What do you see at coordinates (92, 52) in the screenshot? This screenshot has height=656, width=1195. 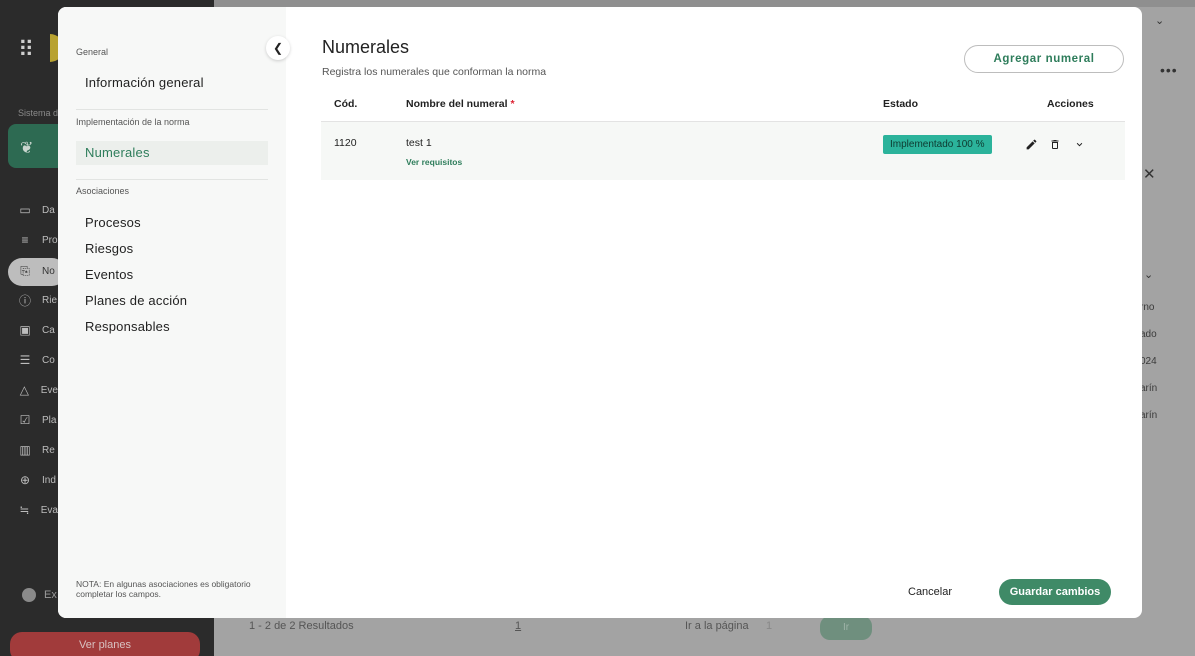 I see `group-label-general: General` at bounding box center [92, 52].